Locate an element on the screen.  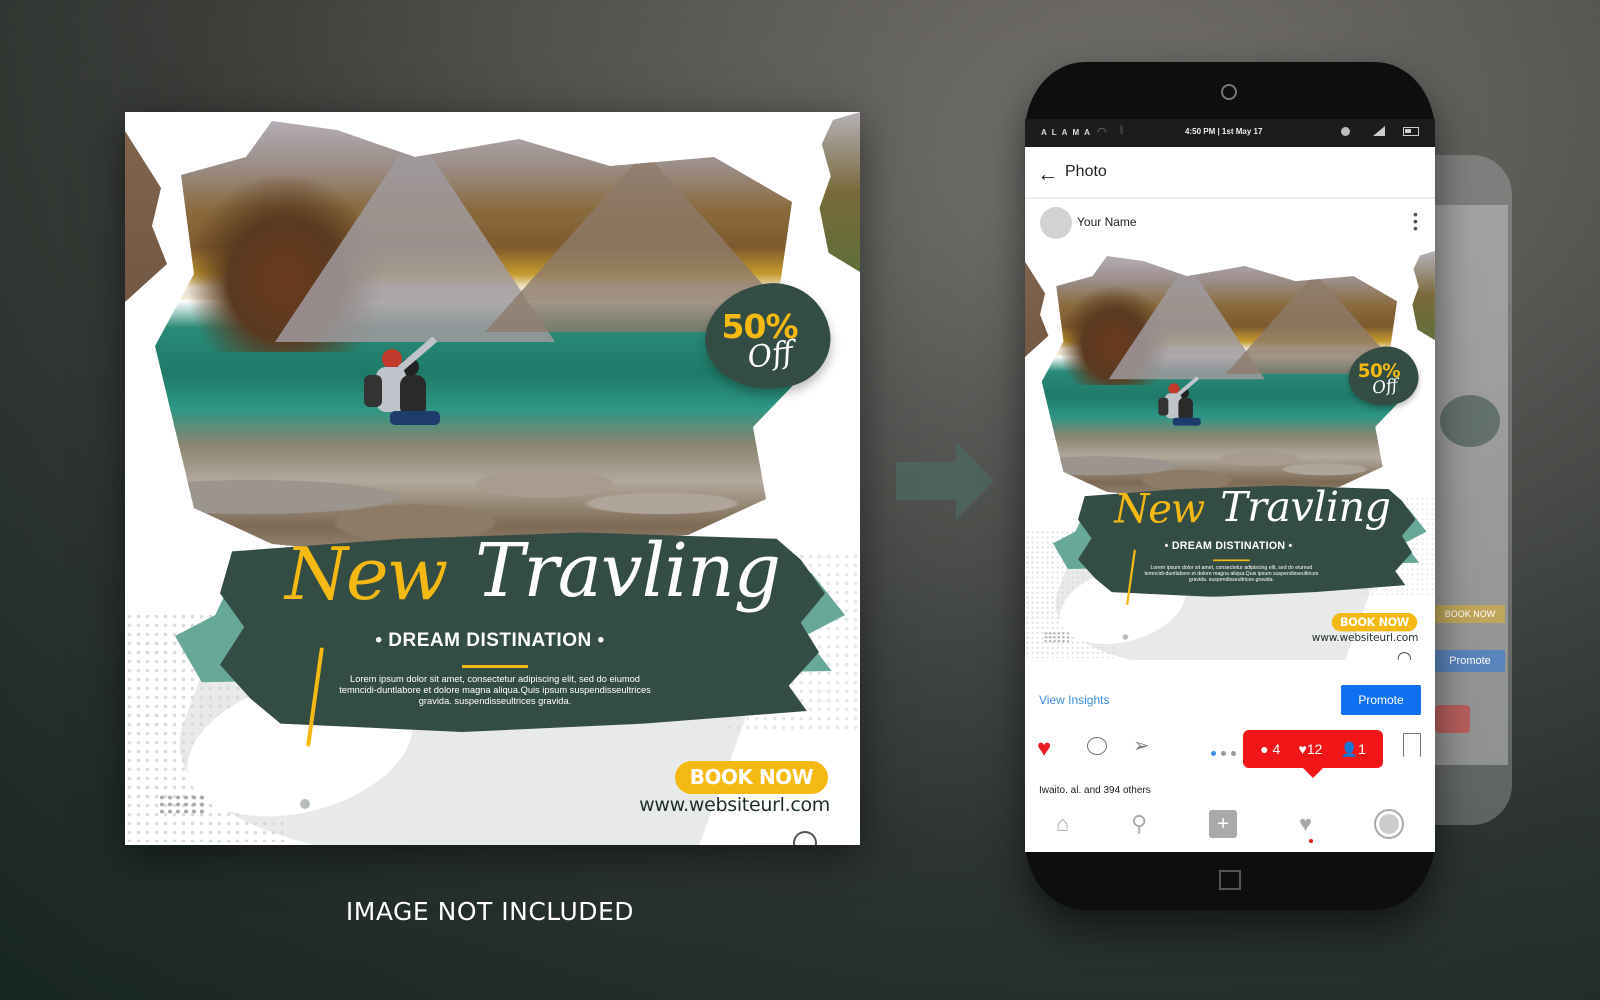
background-book-now: BOOK NOW is located at coordinates (1470, 614).